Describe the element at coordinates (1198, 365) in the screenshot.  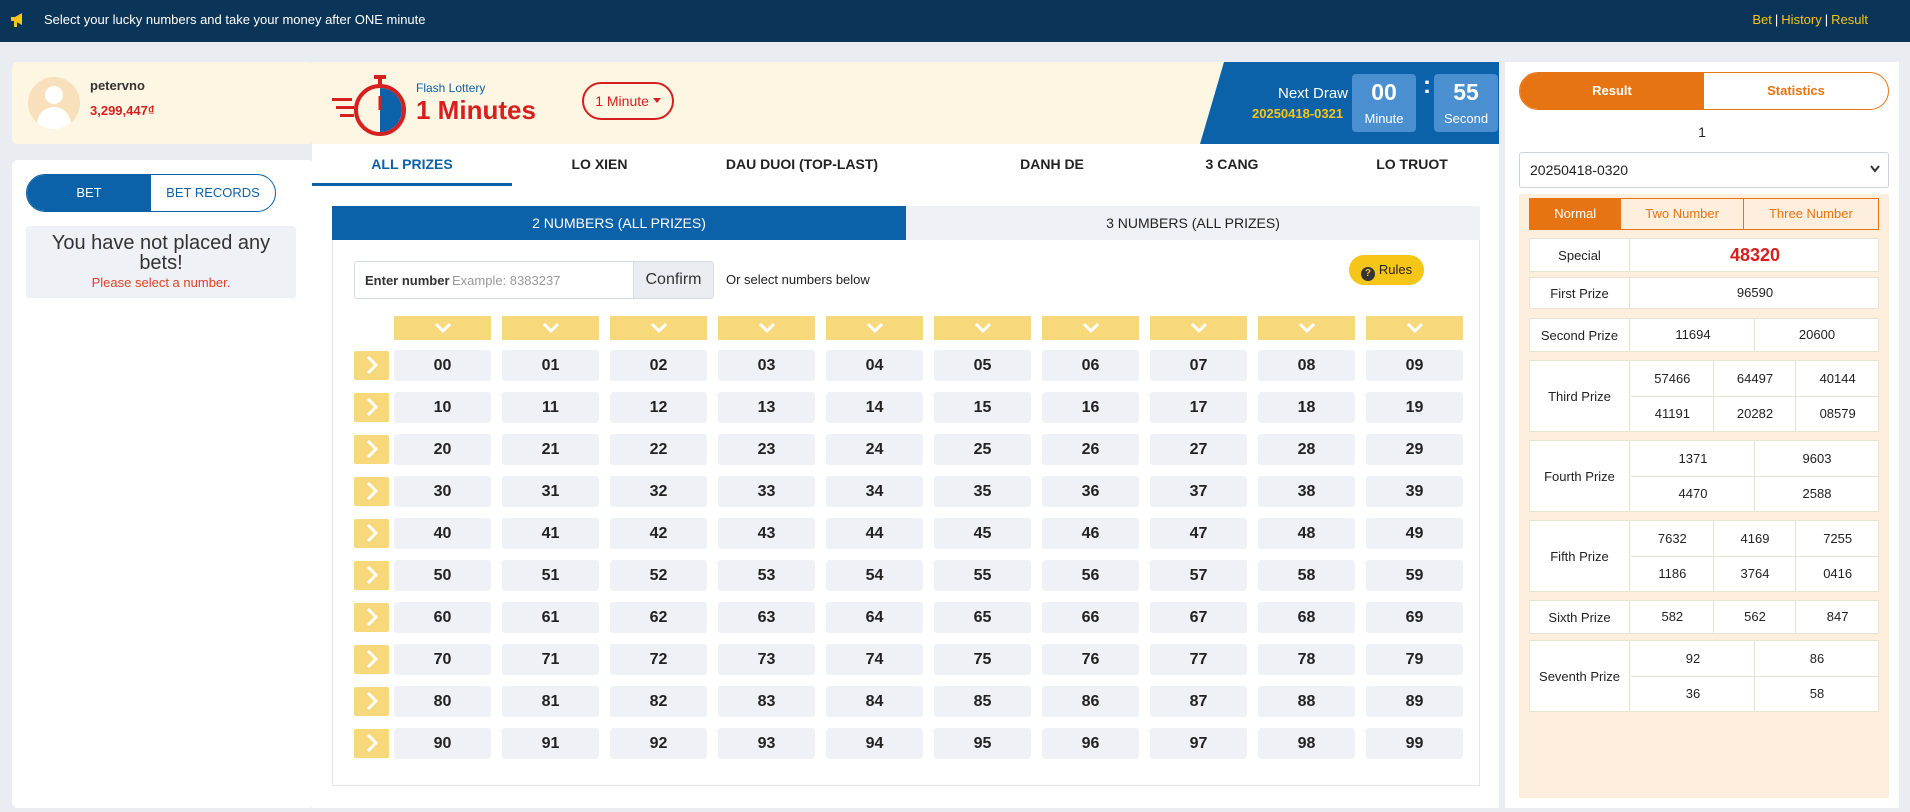
I see `number-cell: 07` at that location.